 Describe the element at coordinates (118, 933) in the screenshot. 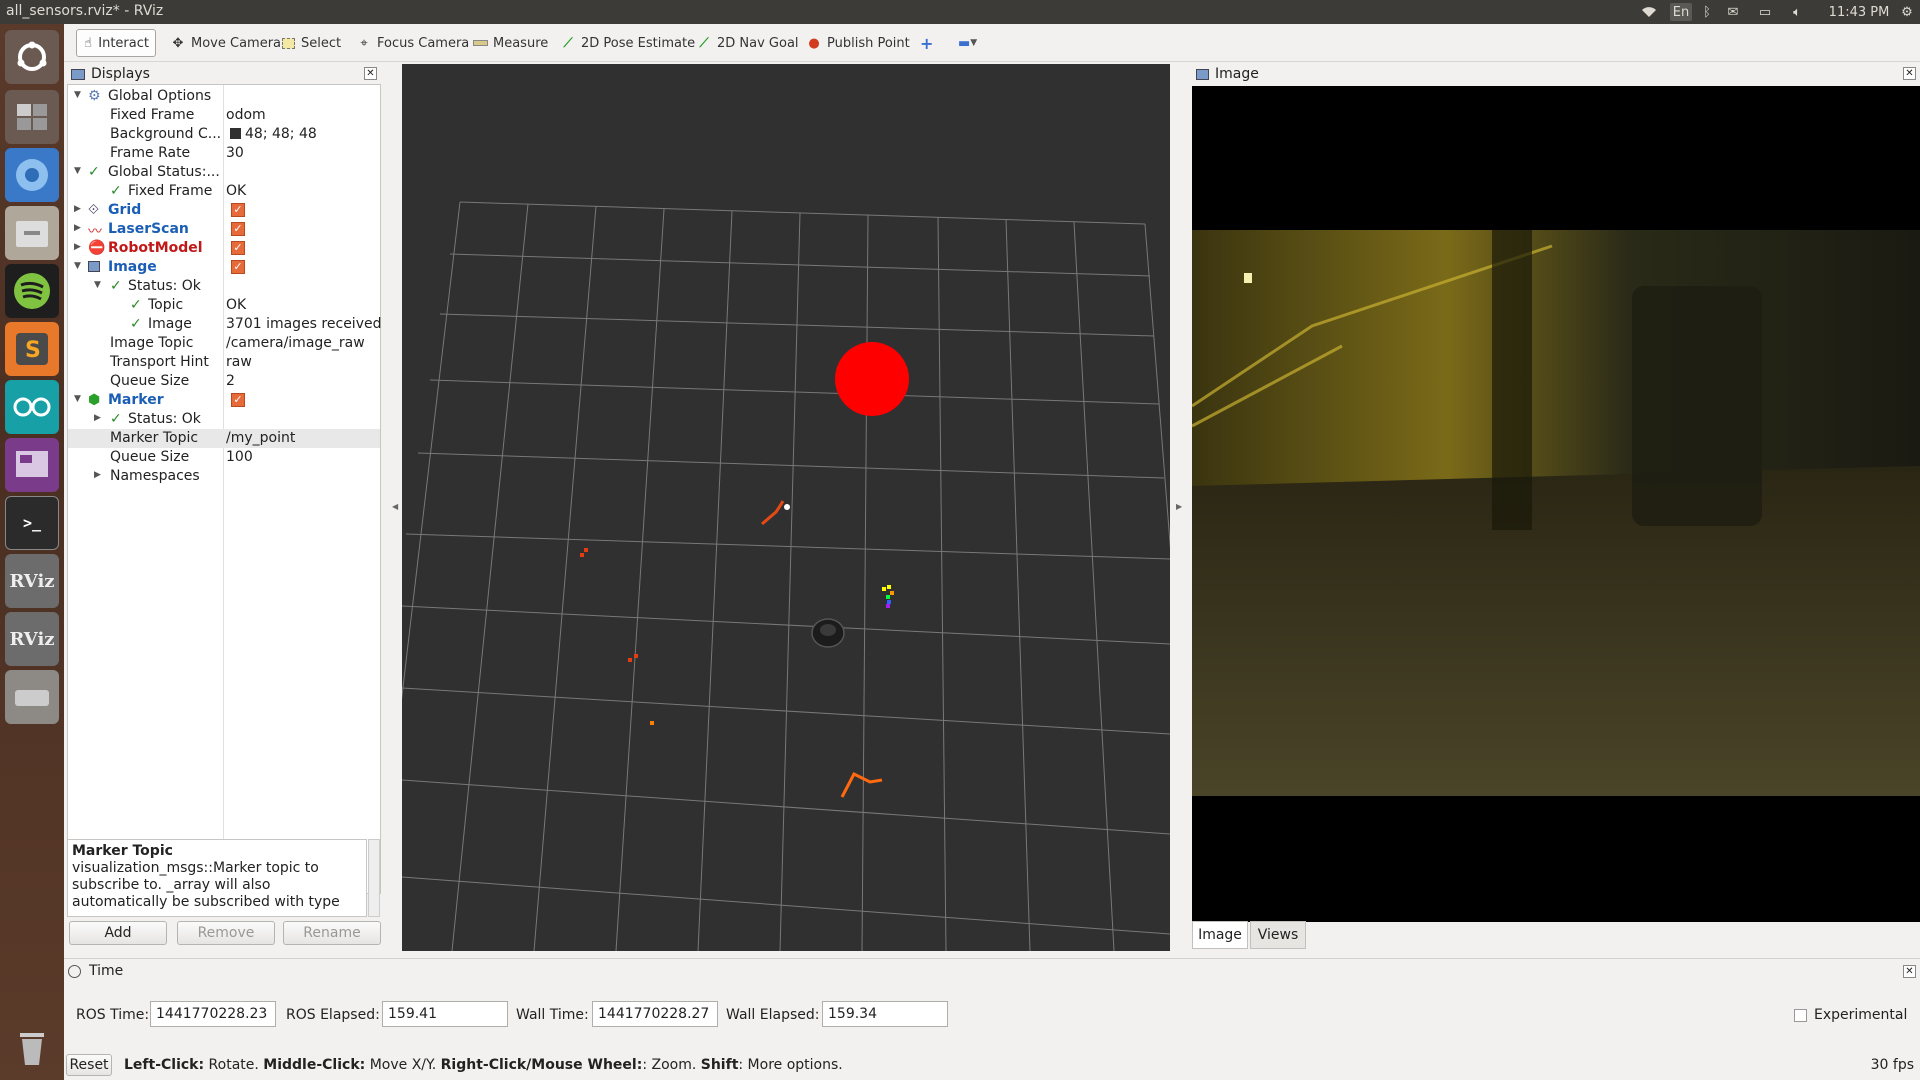

I see `add-display-button: Add` at that location.